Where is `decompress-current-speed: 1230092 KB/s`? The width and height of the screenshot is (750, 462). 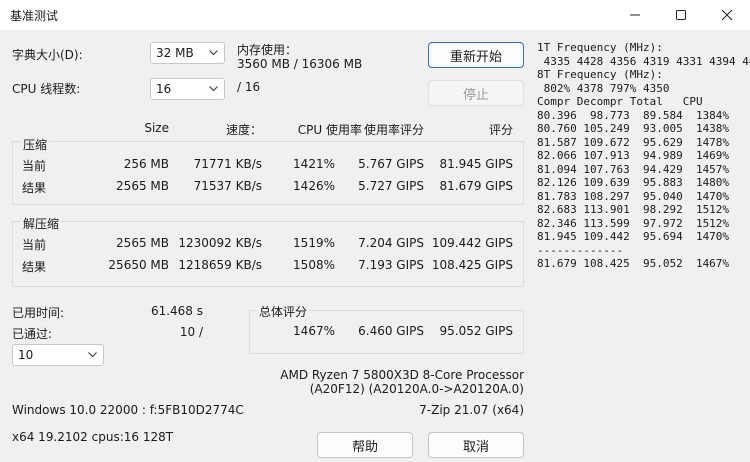
decompress-current-speed: 1230092 KB/s is located at coordinates (220, 243).